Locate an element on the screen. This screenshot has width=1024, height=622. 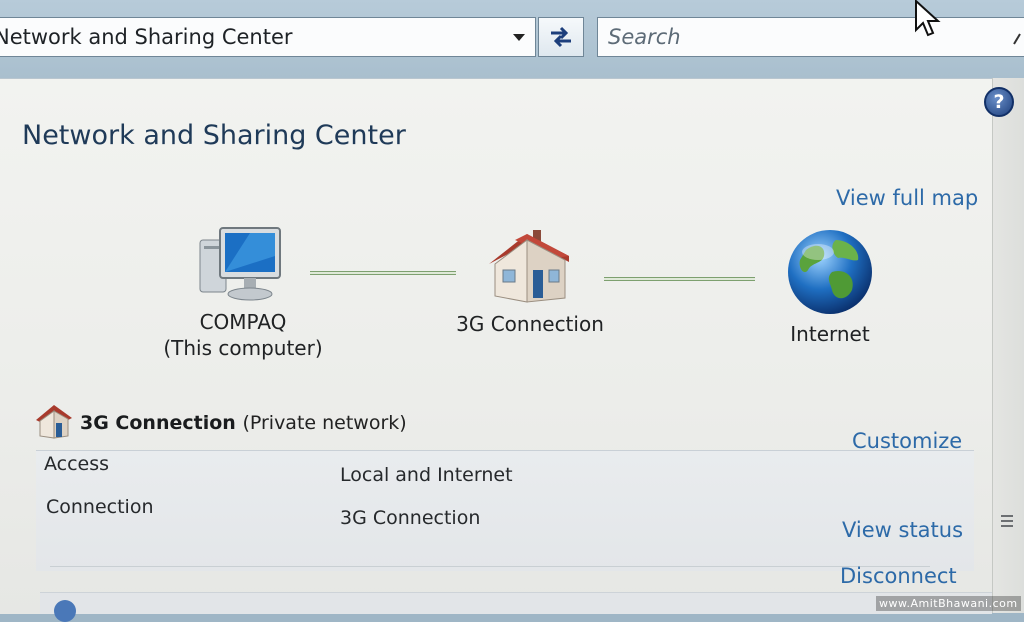
network-section-header: 3G Connection (Private network) is located at coordinates (220, 420).